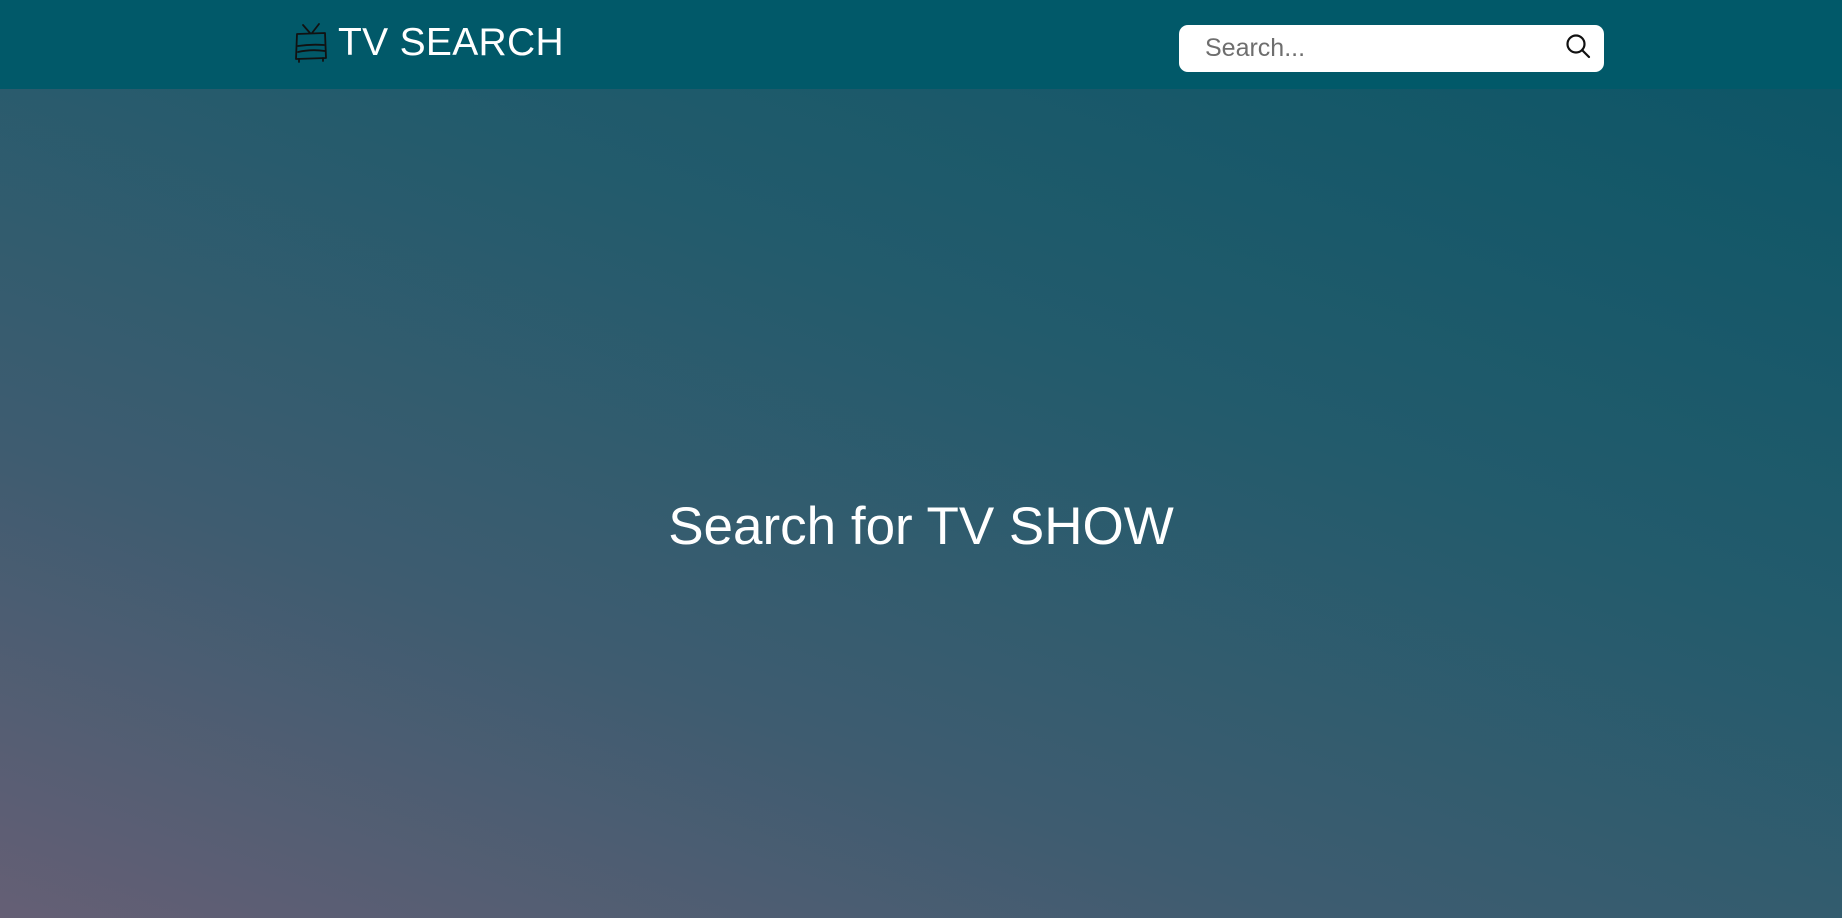 The image size is (1842, 918). I want to click on brand-logo-link: TV SEARCH, so click(429, 43).